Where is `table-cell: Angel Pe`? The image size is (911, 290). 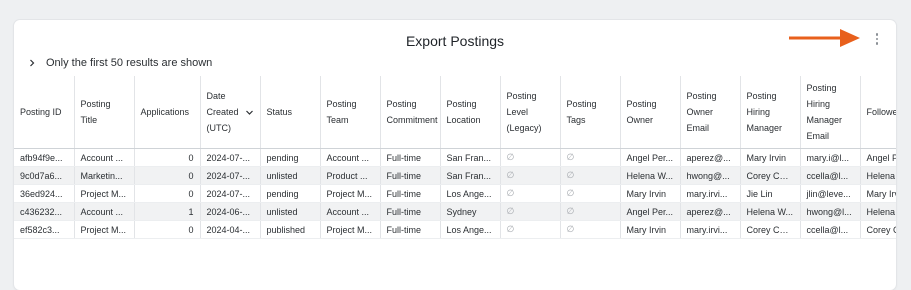
table-cell: Angel Pe is located at coordinates (878, 157).